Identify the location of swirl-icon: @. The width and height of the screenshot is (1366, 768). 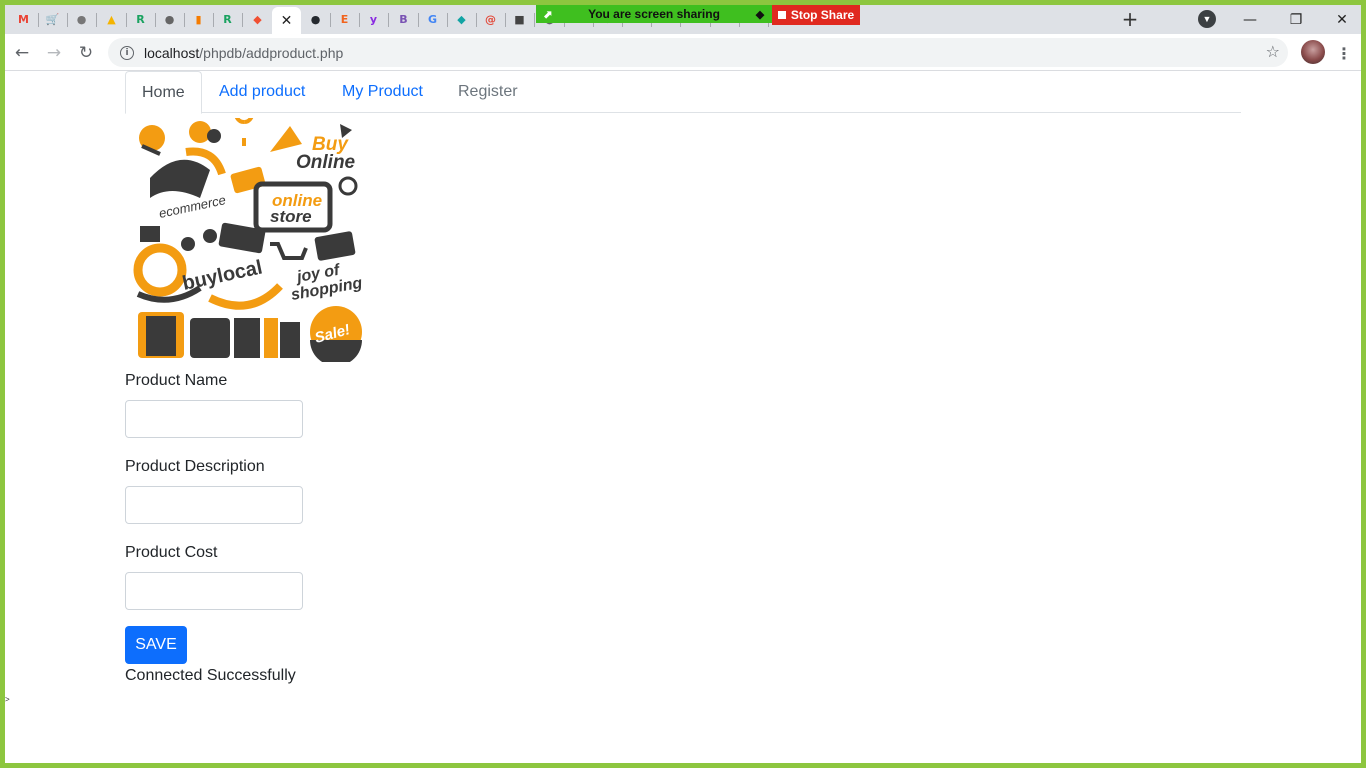
(490, 19).